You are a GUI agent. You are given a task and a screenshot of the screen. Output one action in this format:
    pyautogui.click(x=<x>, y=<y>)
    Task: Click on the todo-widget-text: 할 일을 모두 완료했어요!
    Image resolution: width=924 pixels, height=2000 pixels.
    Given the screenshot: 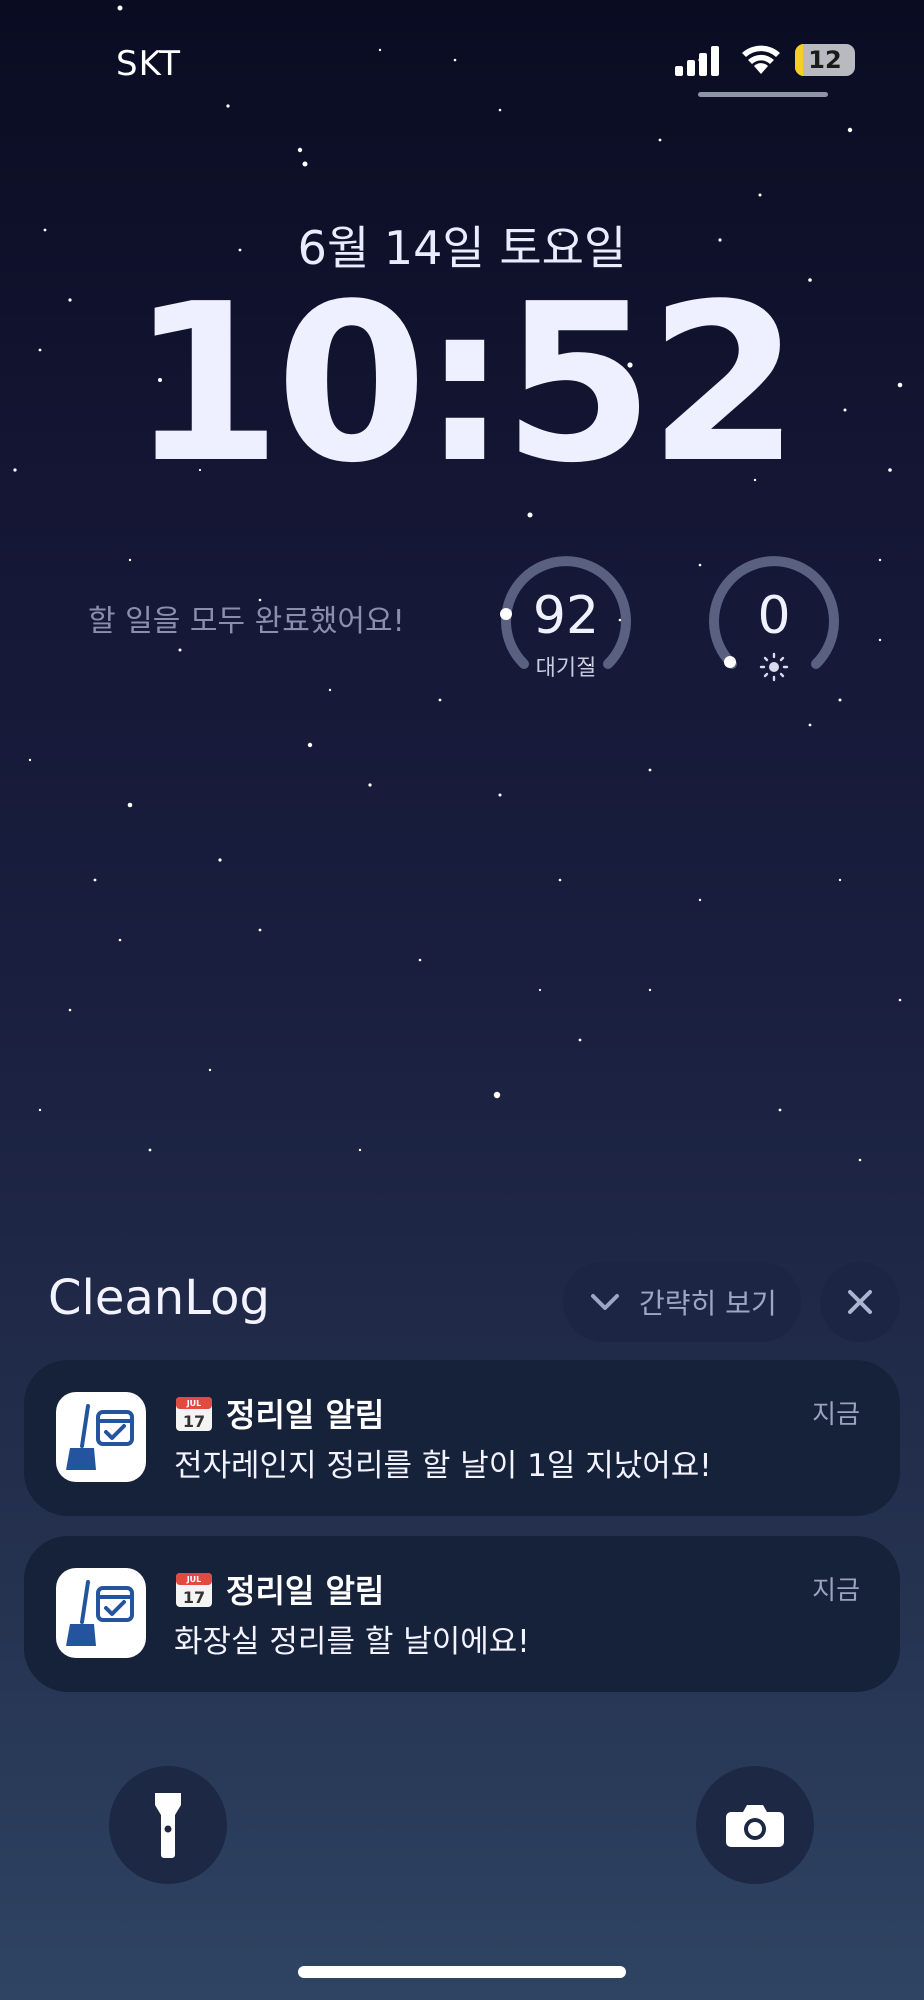 What is the action you would take?
    pyautogui.click(x=246, y=618)
    